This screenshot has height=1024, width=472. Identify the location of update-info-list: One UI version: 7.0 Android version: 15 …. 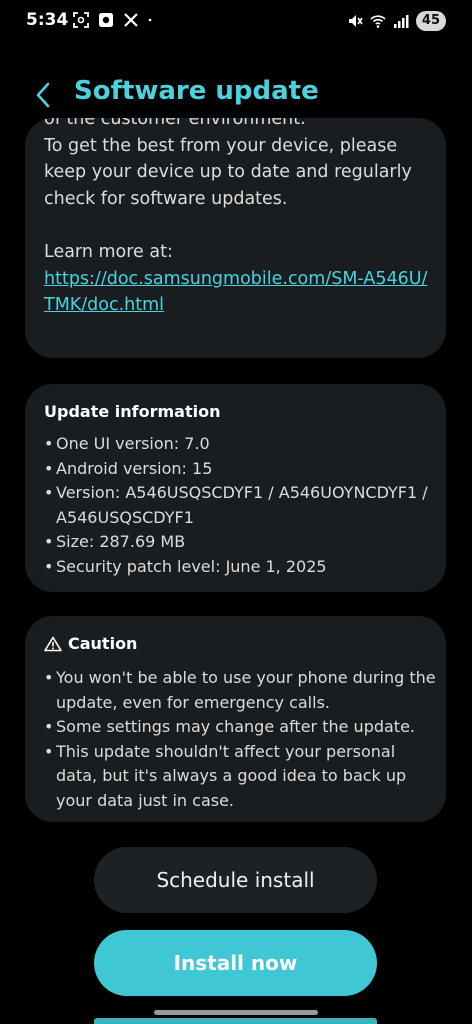
(240, 505).